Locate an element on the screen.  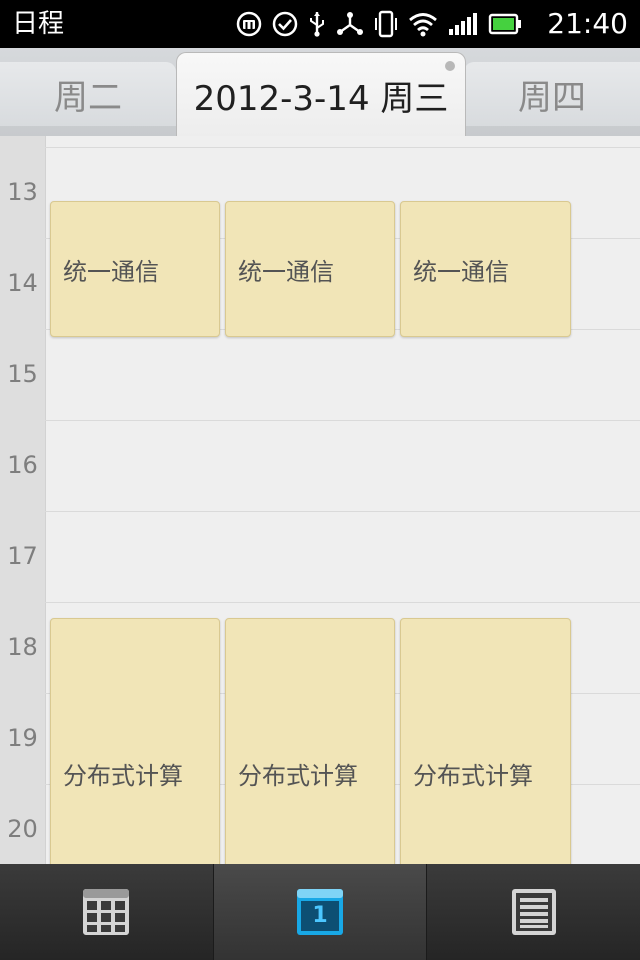
hour-label: 14 is located at coordinates (22, 283).